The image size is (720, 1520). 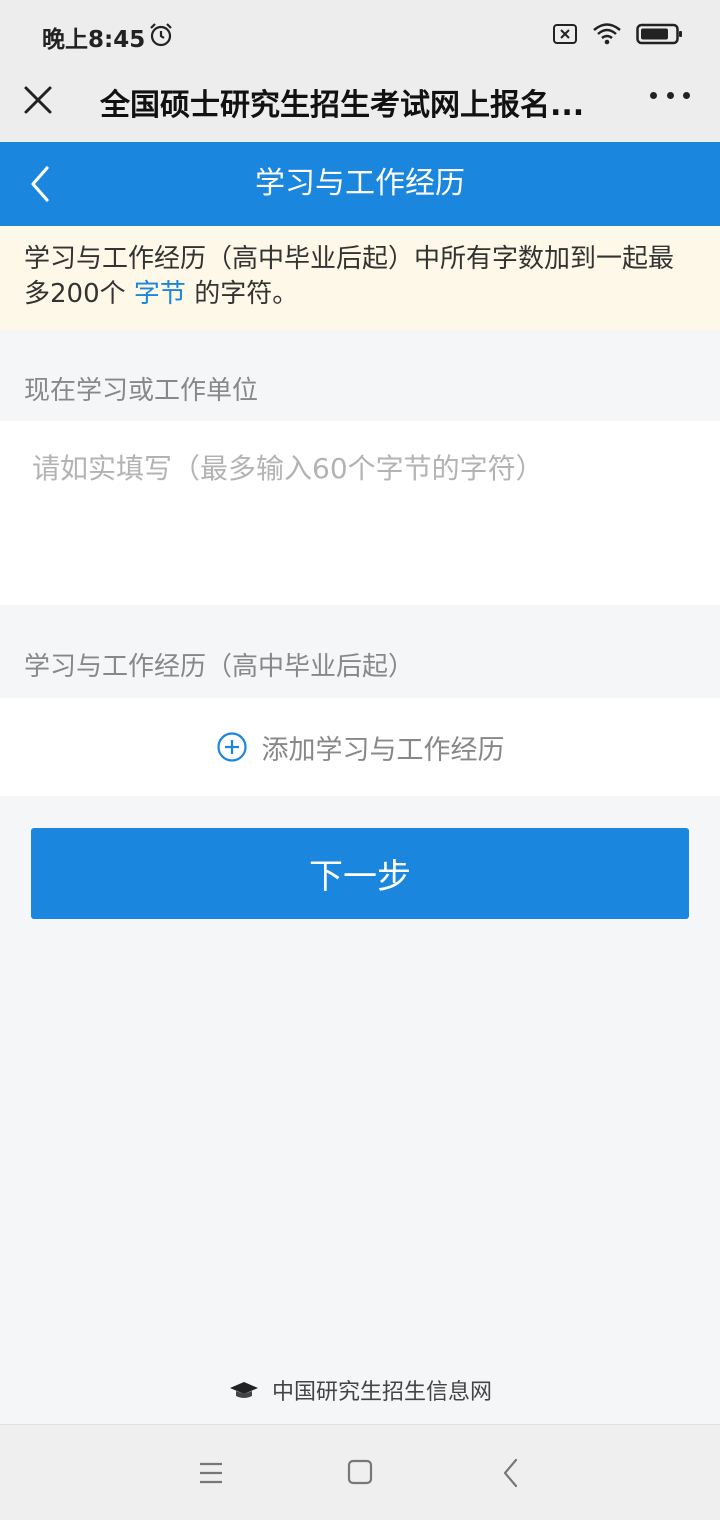 I want to click on home-button, so click(x=360, y=1473).